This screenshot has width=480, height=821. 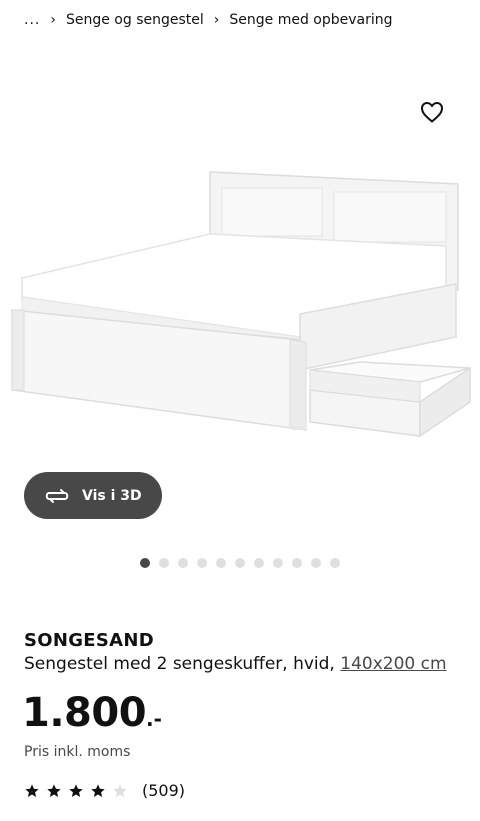 I want to click on view-in-3d-button: Vis i 3D, so click(x=93, y=495).